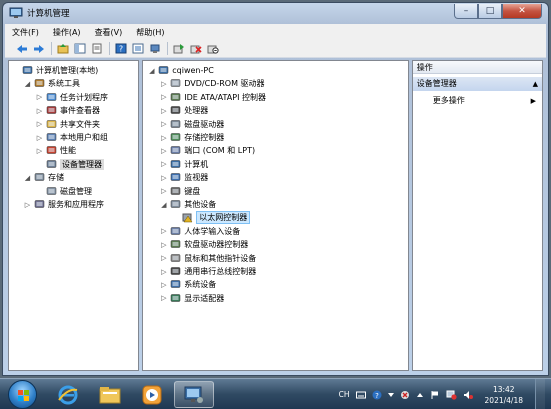  I want to click on console-tree-icon, so click(155, 49).